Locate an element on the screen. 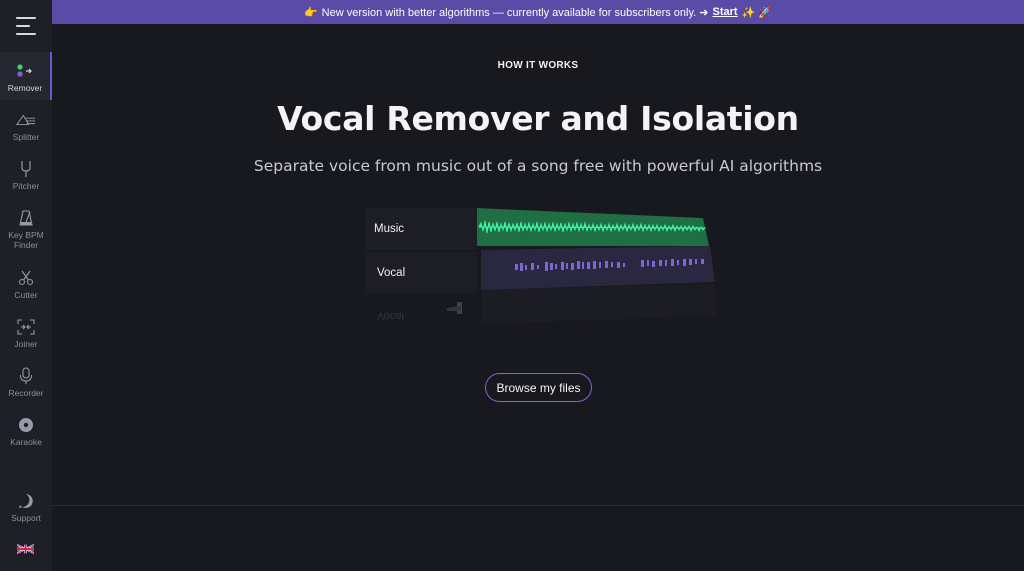 Image resolution: width=1024 pixels, height=571 pixels. demo-illustration: Music Vocal Vocal is located at coordinates (541, 271).